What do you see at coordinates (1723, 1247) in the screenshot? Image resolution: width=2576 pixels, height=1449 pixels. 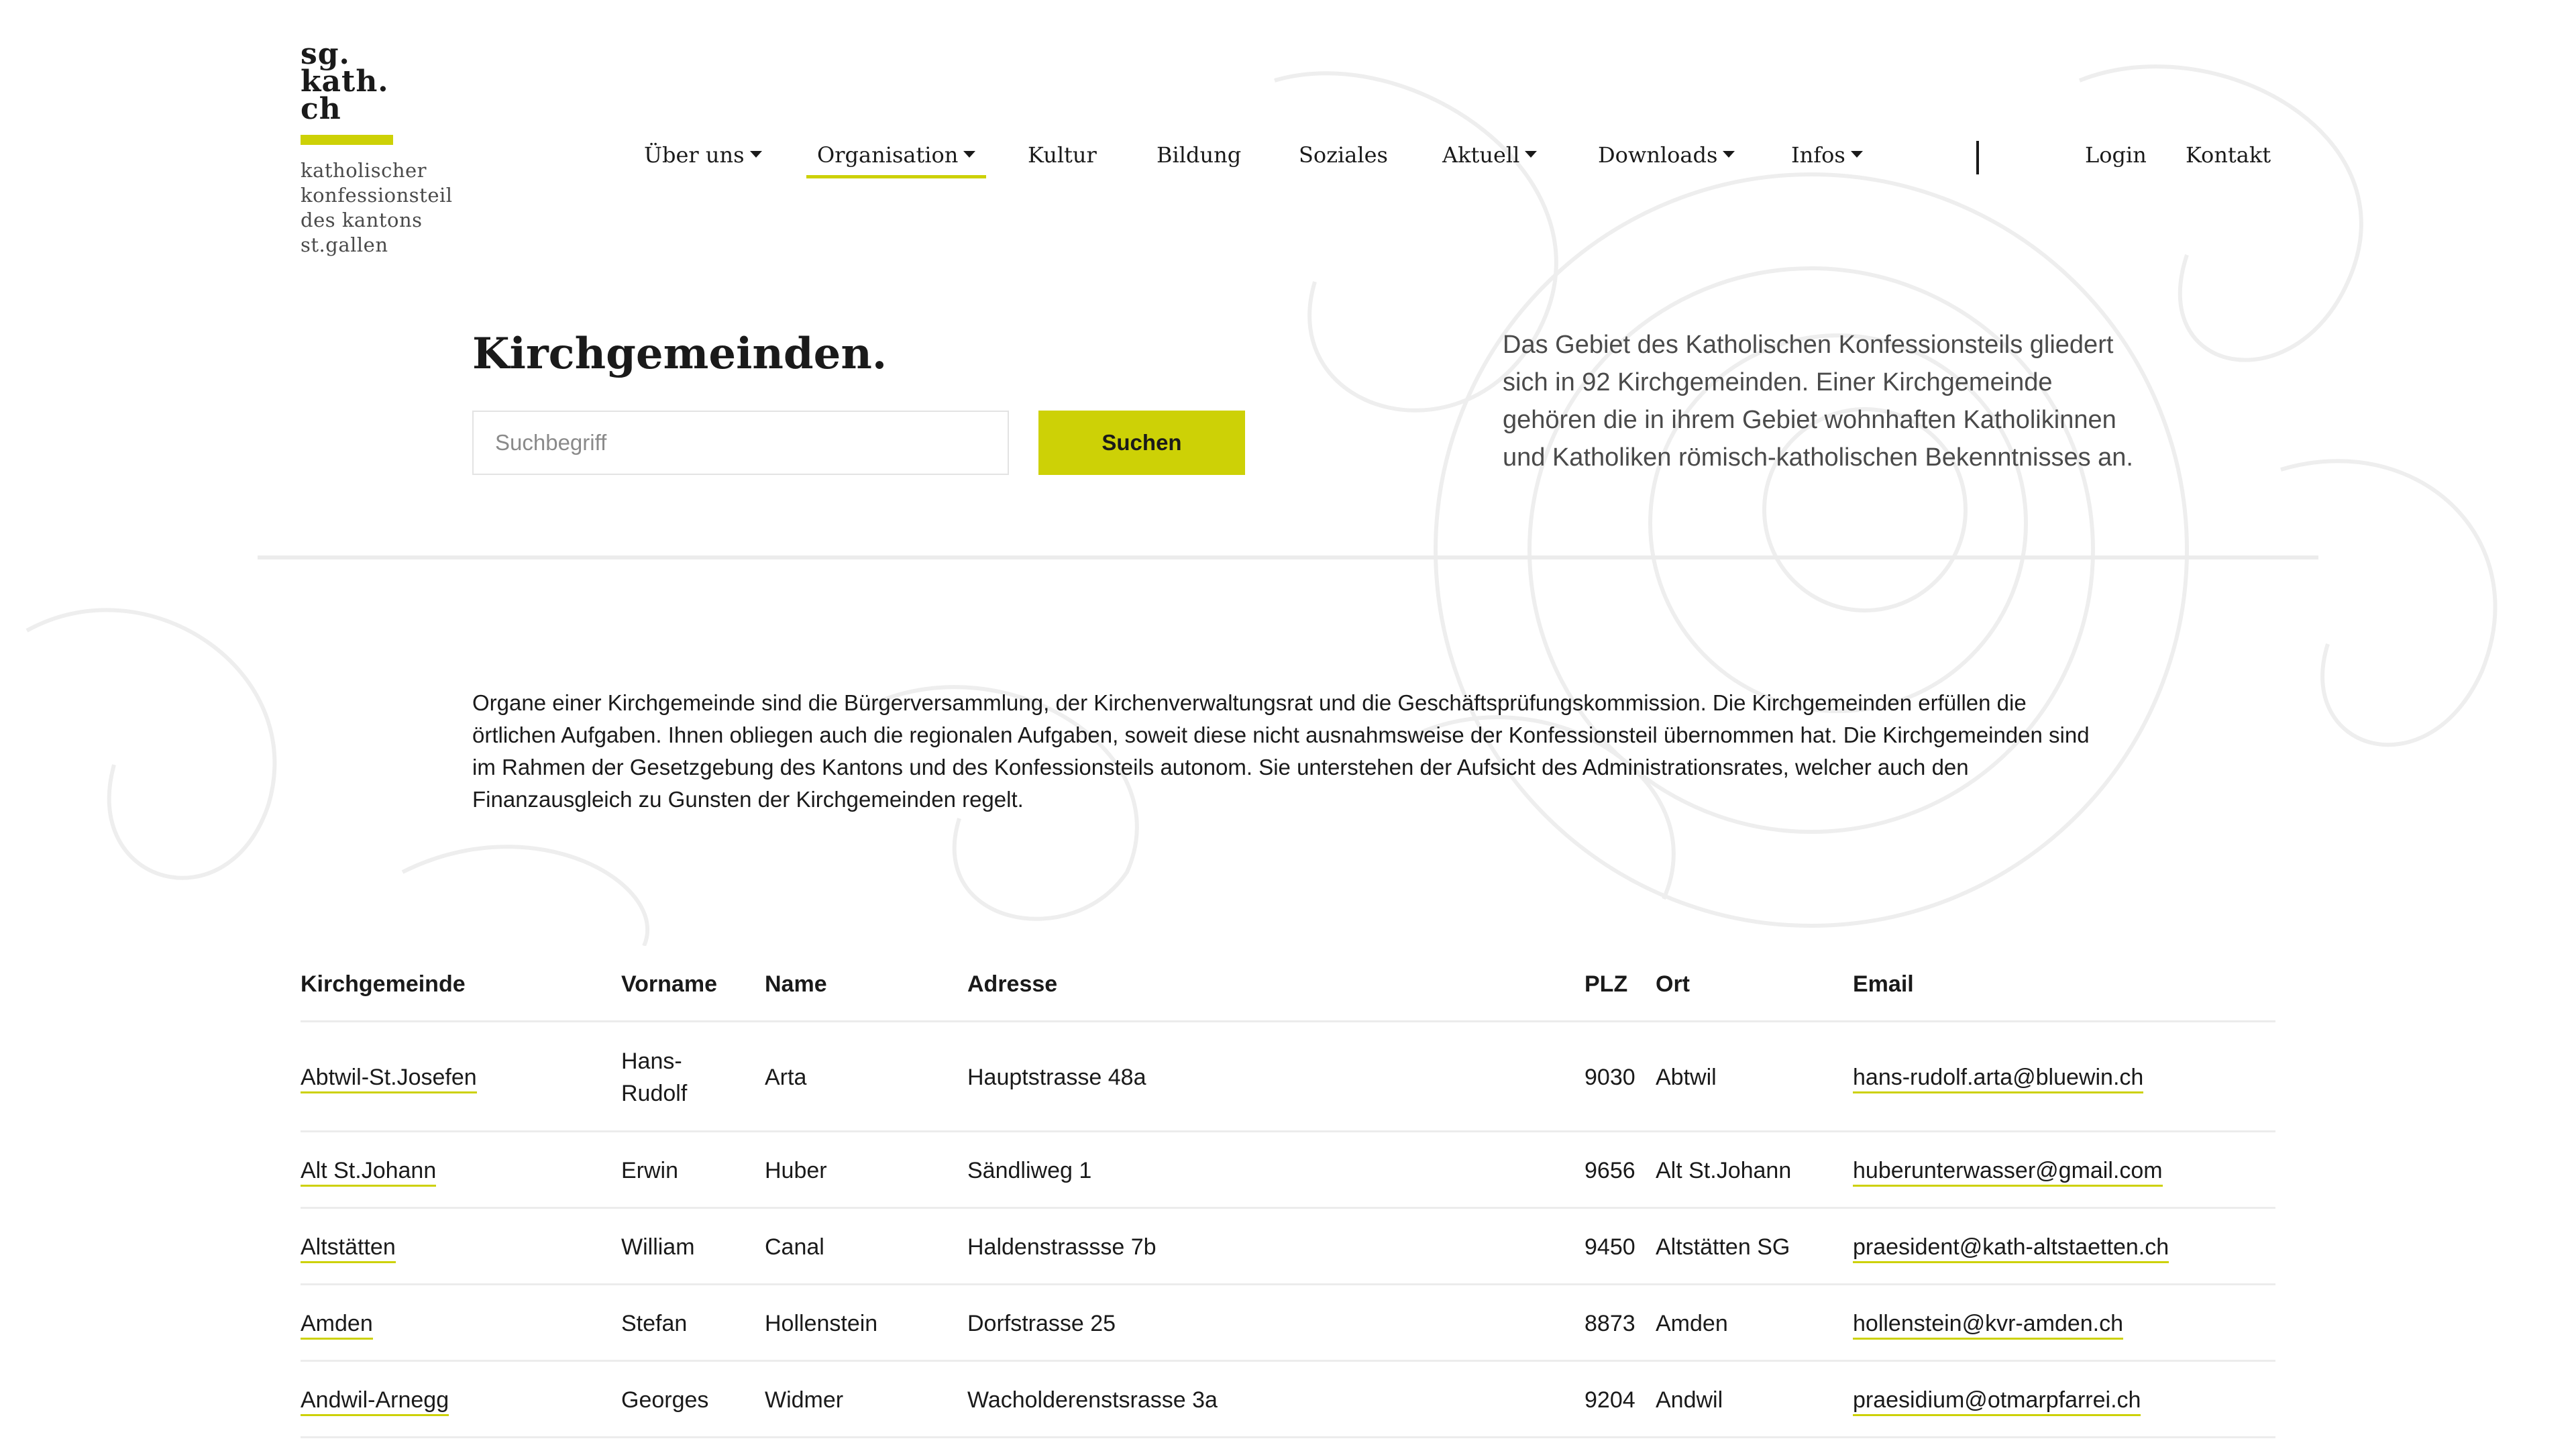 I see `ort-cell: Altstätten SG` at bounding box center [1723, 1247].